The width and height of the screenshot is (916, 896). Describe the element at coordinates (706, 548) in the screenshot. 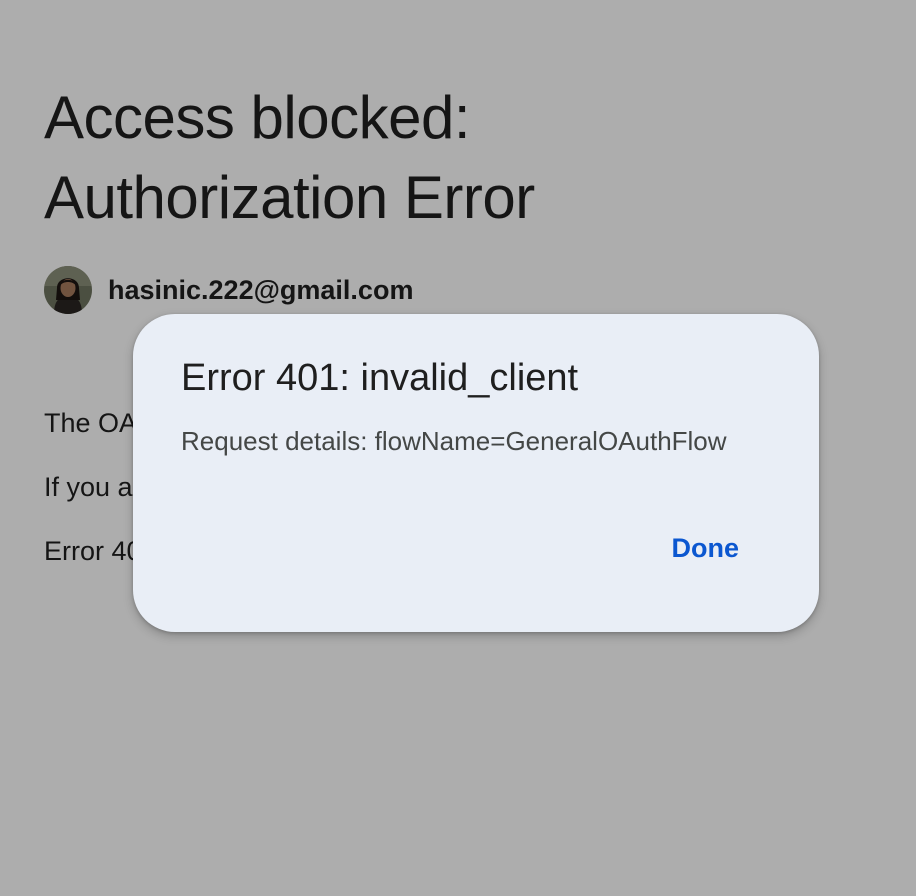

I see `done-button: Done` at that location.